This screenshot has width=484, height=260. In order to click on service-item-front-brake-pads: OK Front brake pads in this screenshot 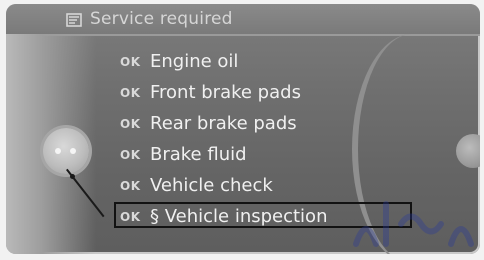, I will do `click(285, 92)`.